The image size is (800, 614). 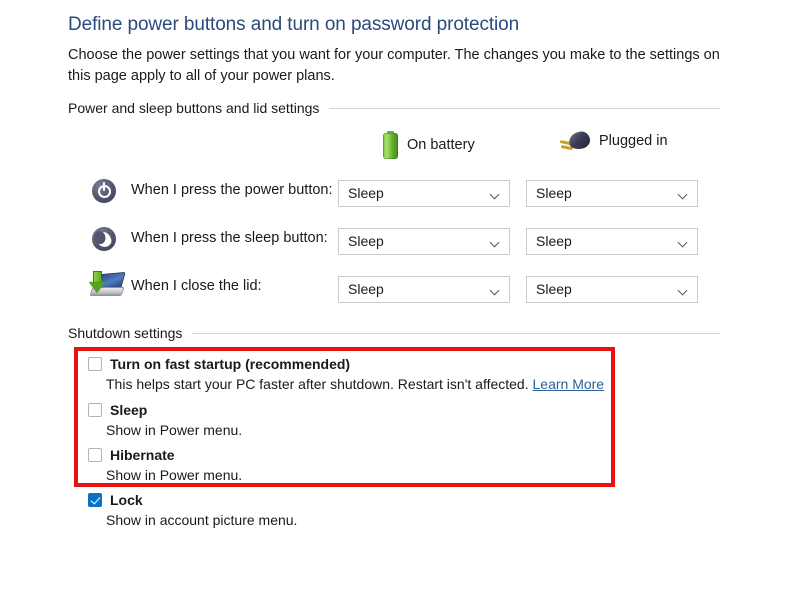 I want to click on group-header-shutdown-label: Shutdown settings, so click(x=125, y=333).